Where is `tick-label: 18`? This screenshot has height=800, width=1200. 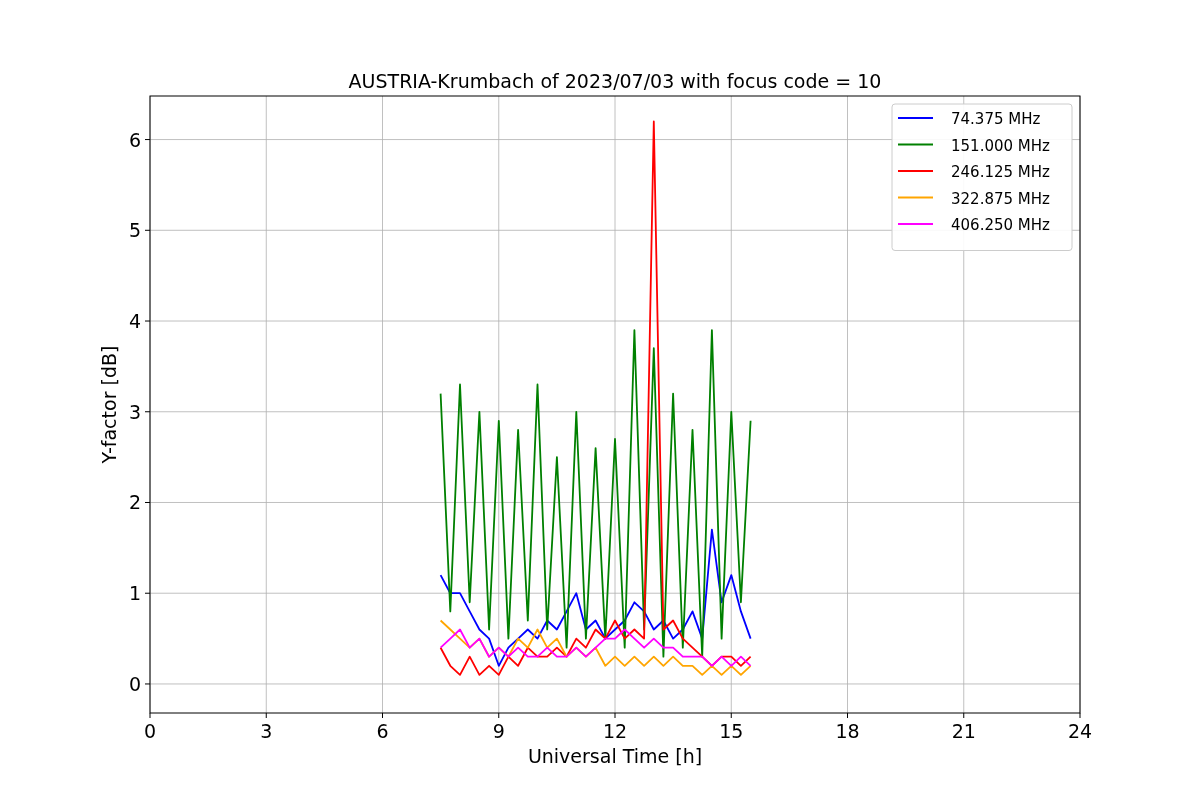
tick-label: 18 is located at coordinates (847, 731).